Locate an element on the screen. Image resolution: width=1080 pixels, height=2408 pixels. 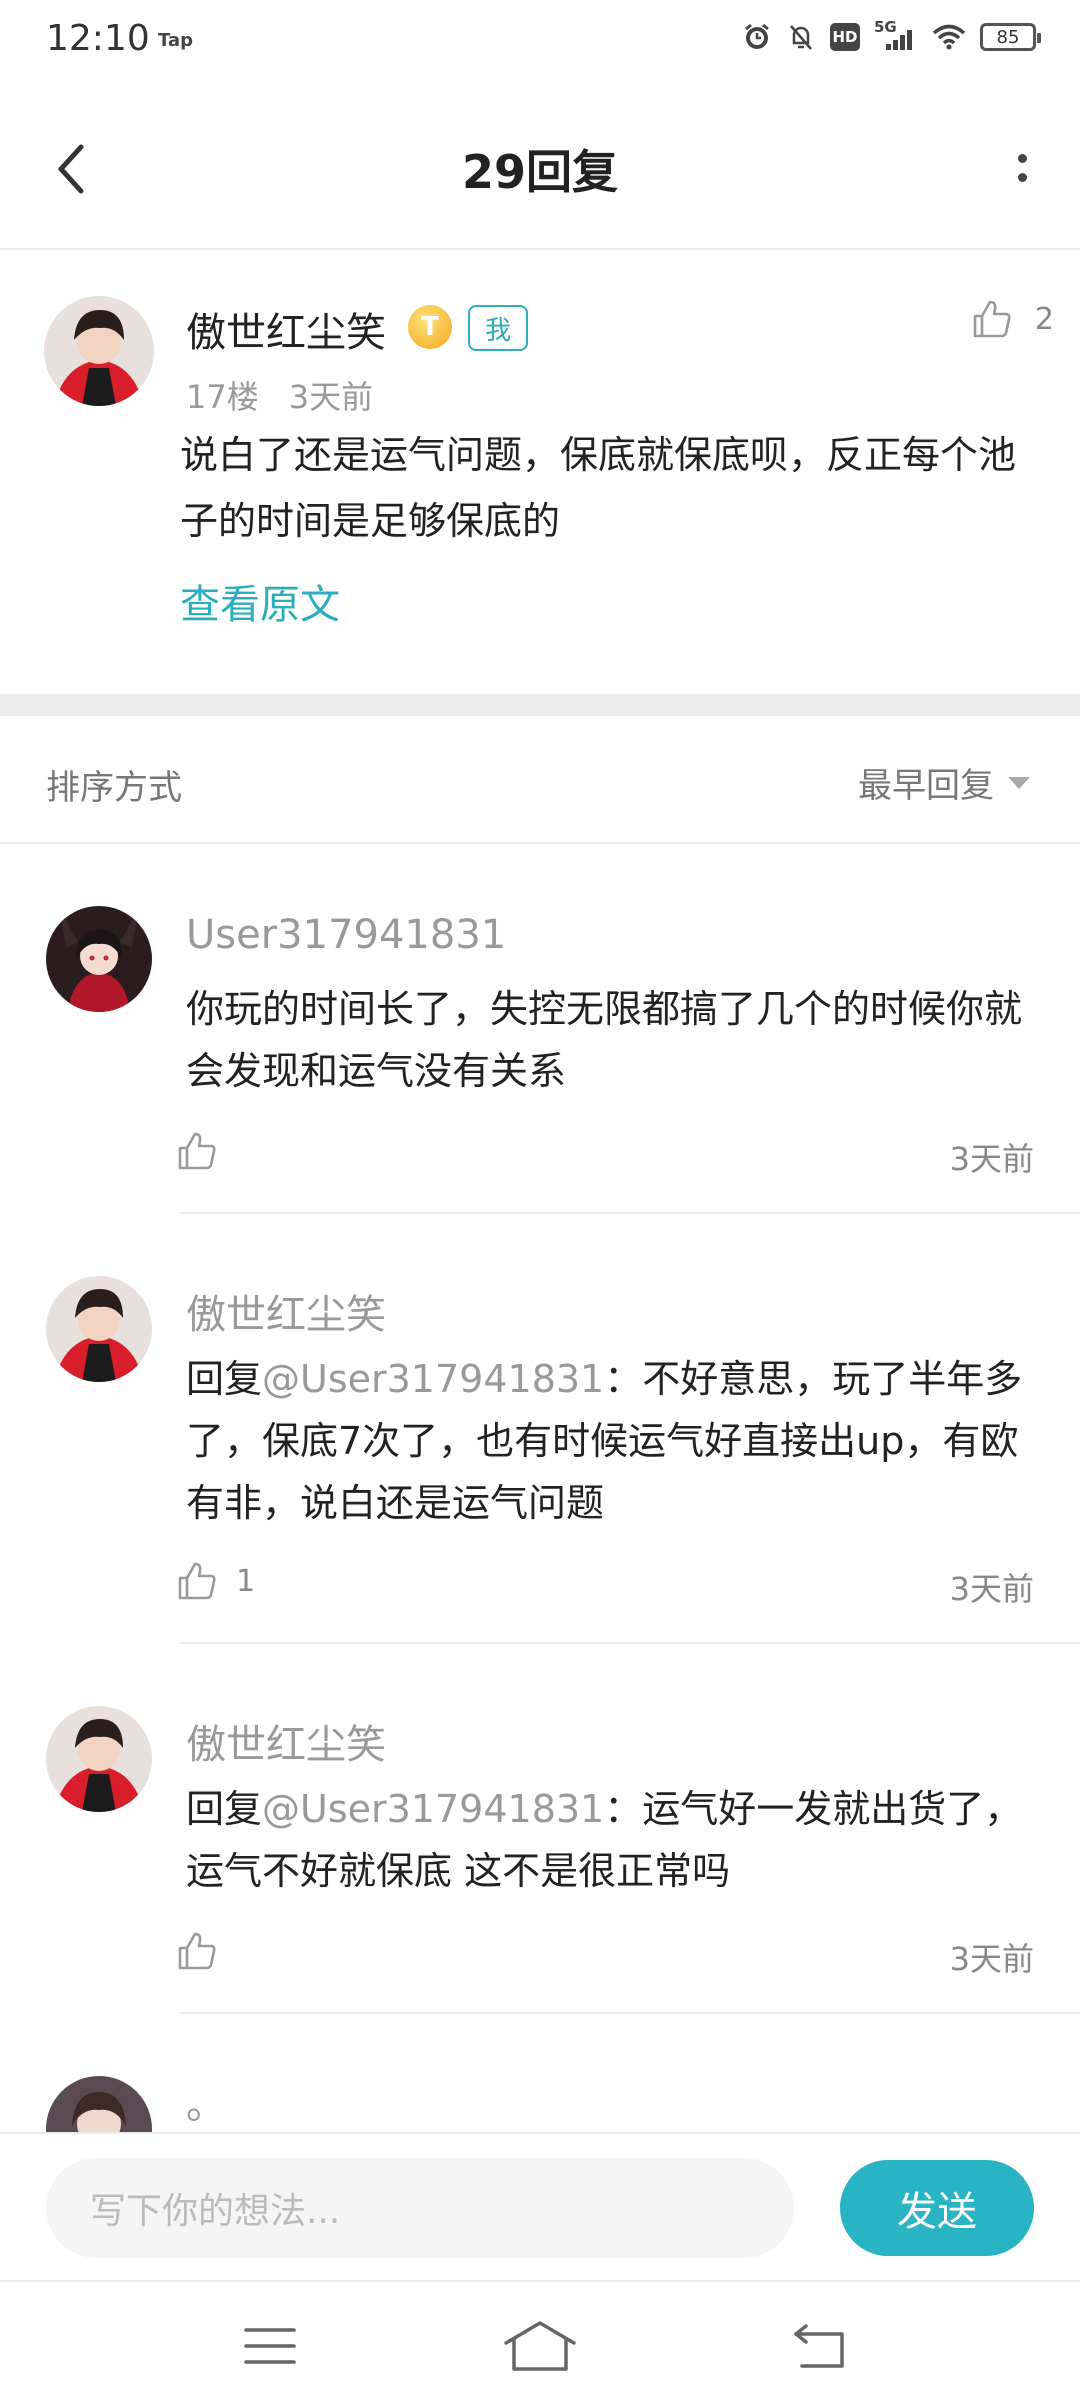
system-nav-bar is located at coordinates (540, 2344).